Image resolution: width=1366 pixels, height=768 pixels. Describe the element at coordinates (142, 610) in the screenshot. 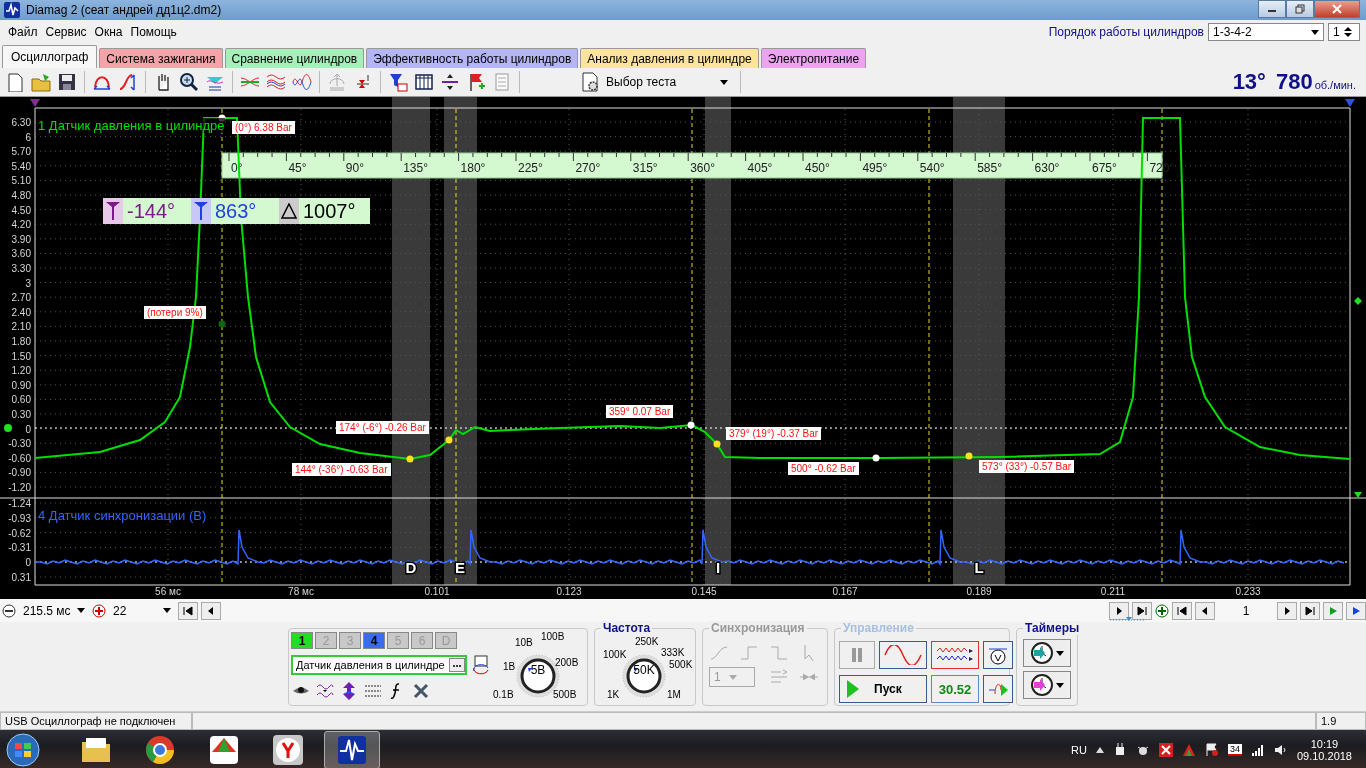

I see `zoom-dropdown: 22` at that location.